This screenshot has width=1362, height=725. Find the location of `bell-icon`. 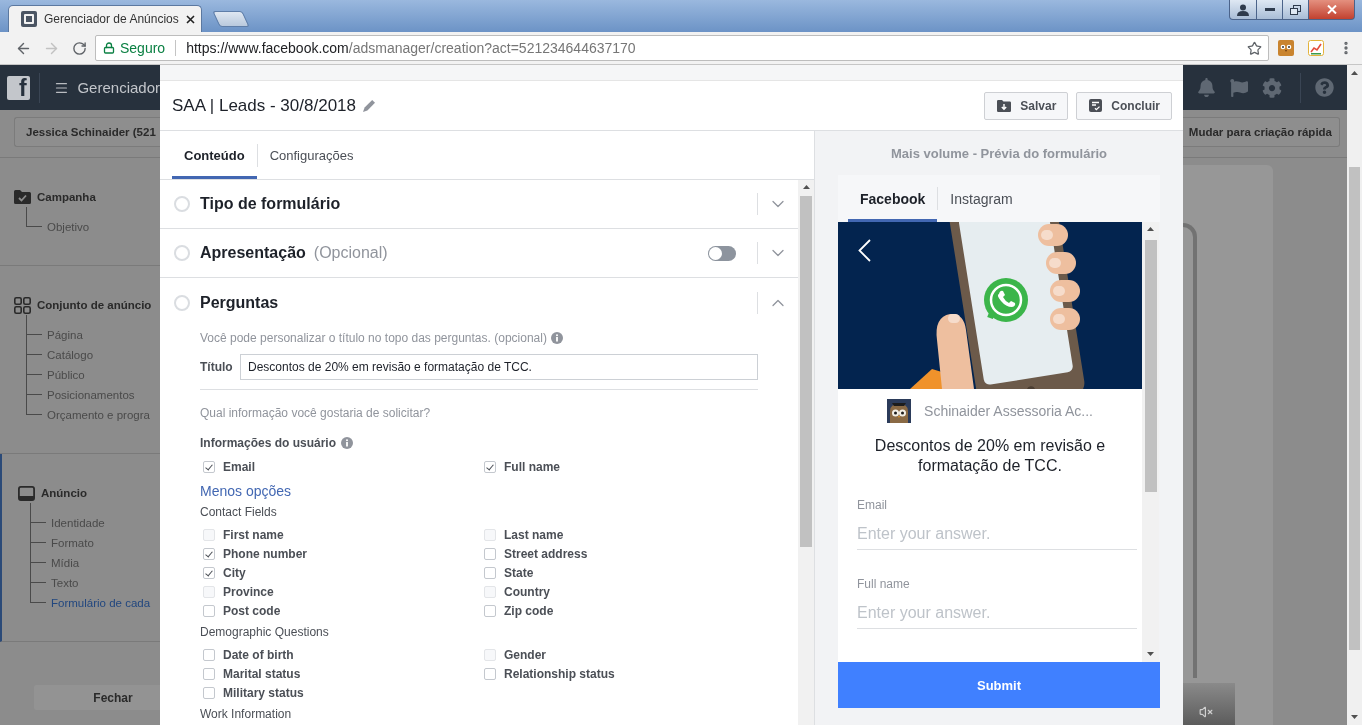

bell-icon is located at coordinates (1206, 87).